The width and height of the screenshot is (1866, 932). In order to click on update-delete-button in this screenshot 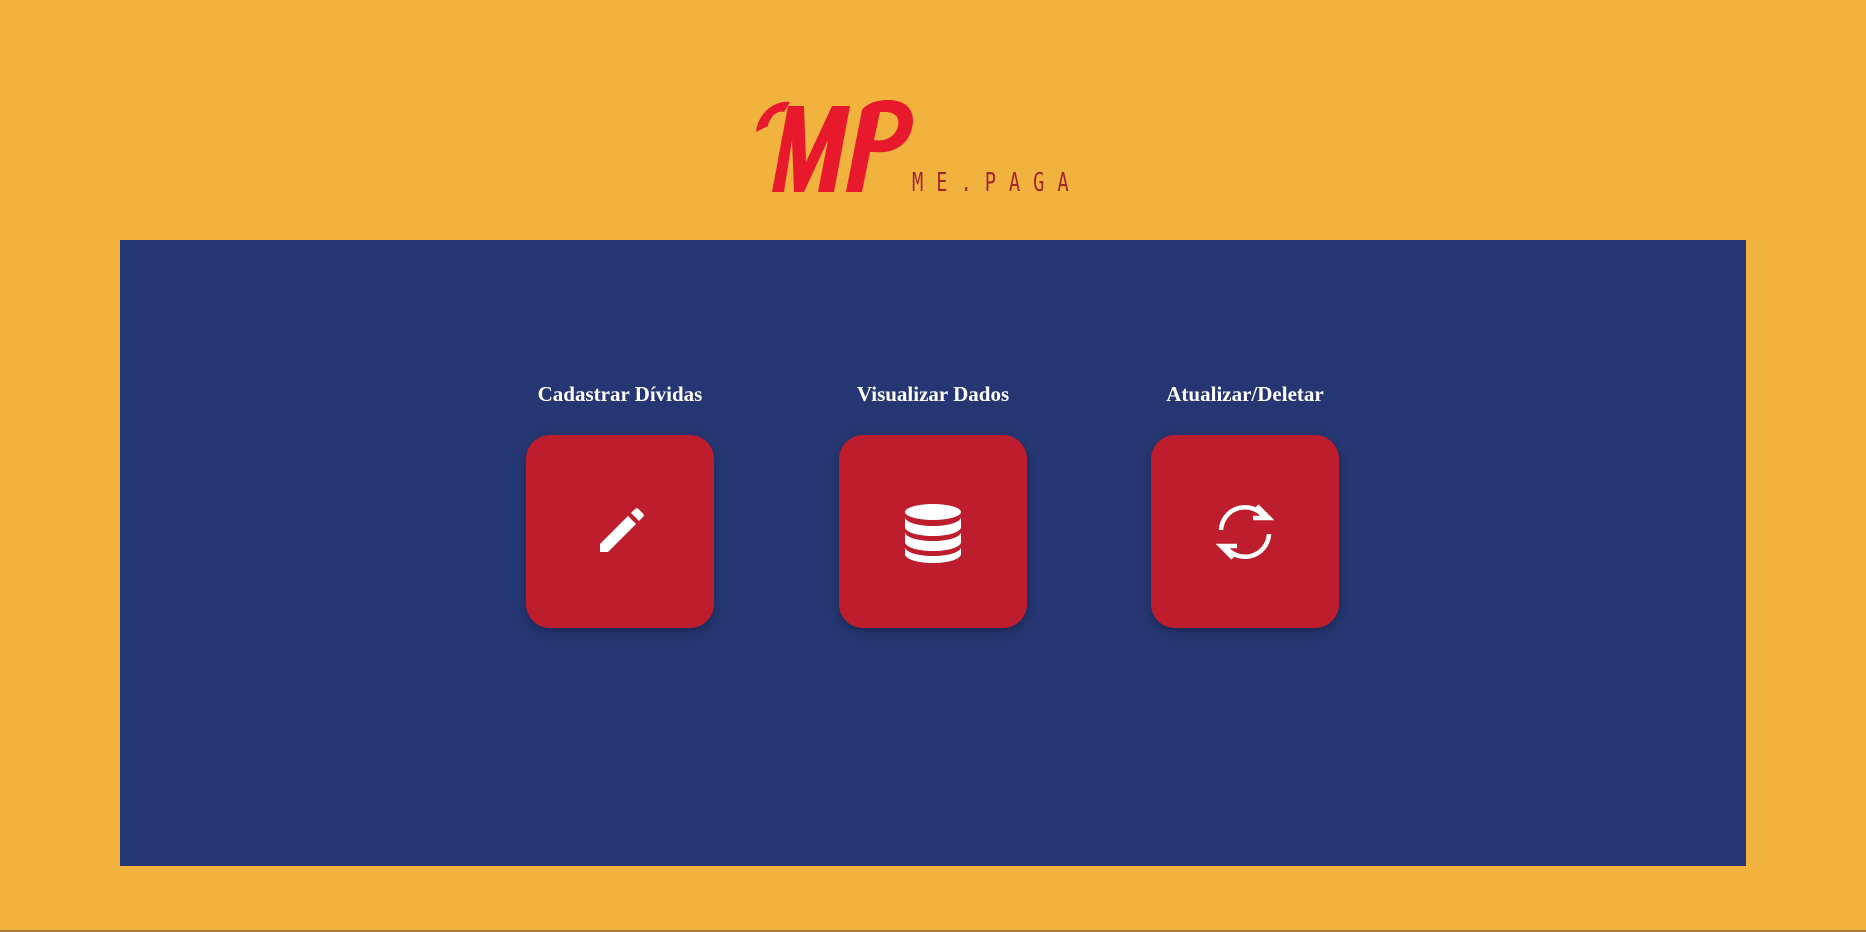, I will do `click(1245, 531)`.